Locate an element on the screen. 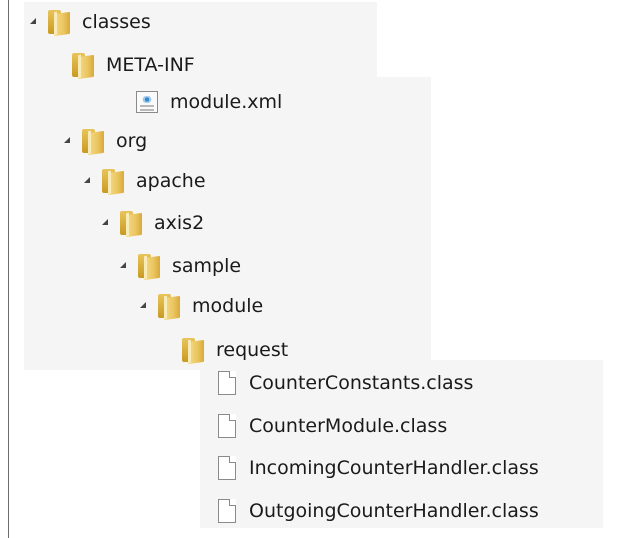 This screenshot has width=628, height=538. tree-node-label: OutgoingCounterHandler.class is located at coordinates (394, 511).